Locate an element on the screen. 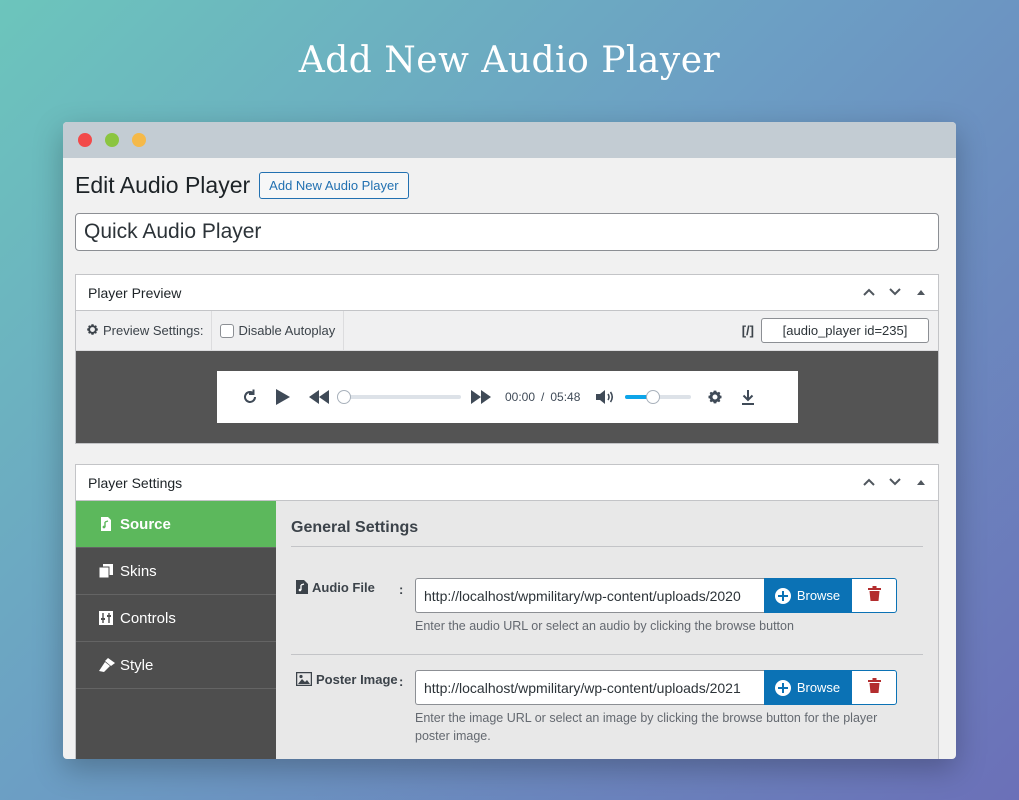 This screenshot has height=800, width=1019. volume-slider is located at coordinates (658, 397).